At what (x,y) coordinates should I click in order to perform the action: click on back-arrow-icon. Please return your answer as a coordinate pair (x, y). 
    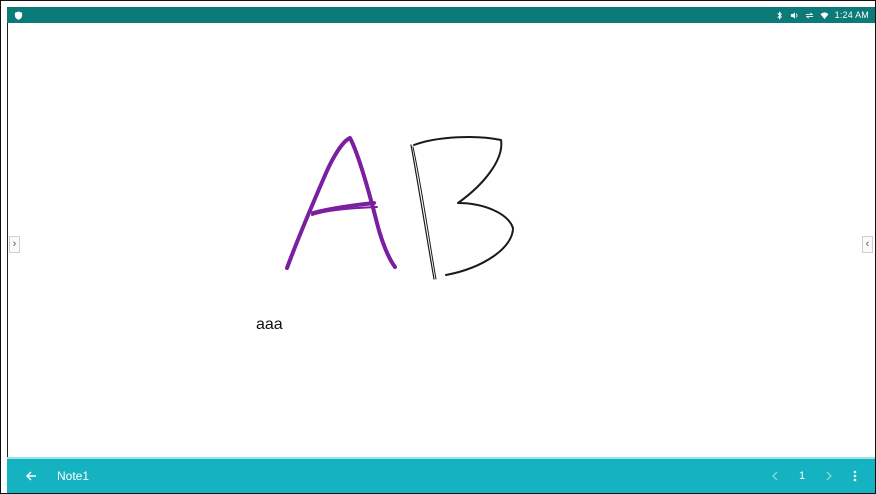
    Looking at the image, I should click on (31, 476).